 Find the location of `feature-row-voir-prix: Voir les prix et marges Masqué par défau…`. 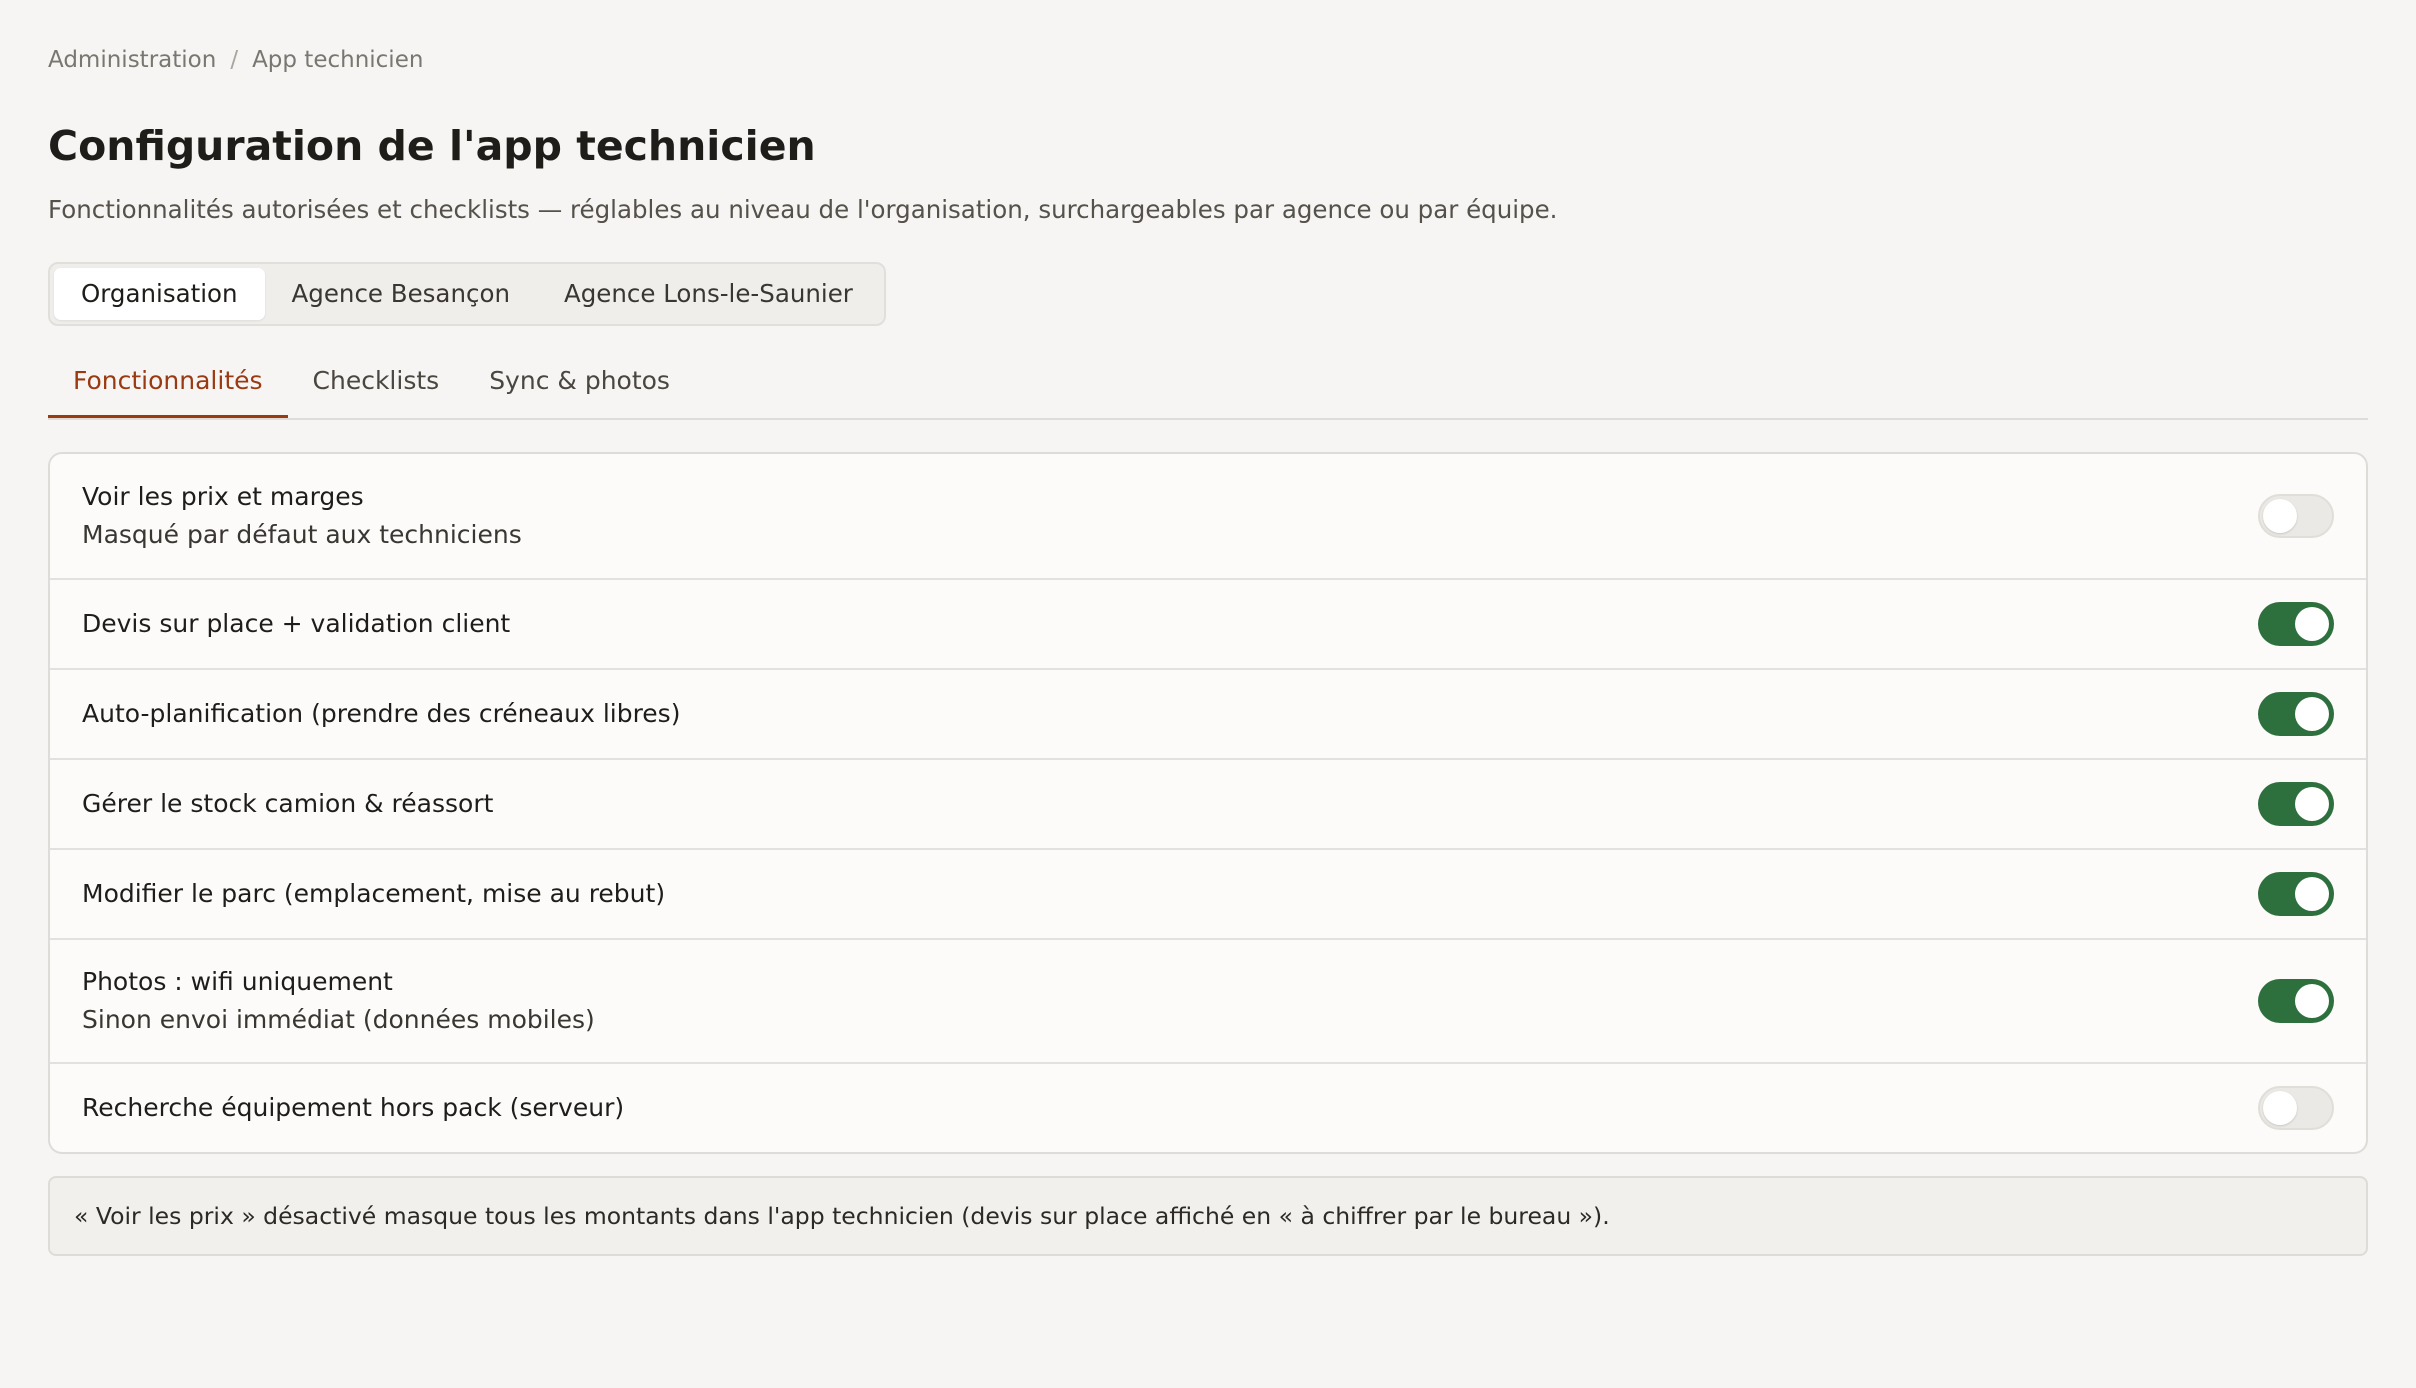

feature-row-voir-prix: Voir les prix et marges Masqué par défau… is located at coordinates (1208, 516).